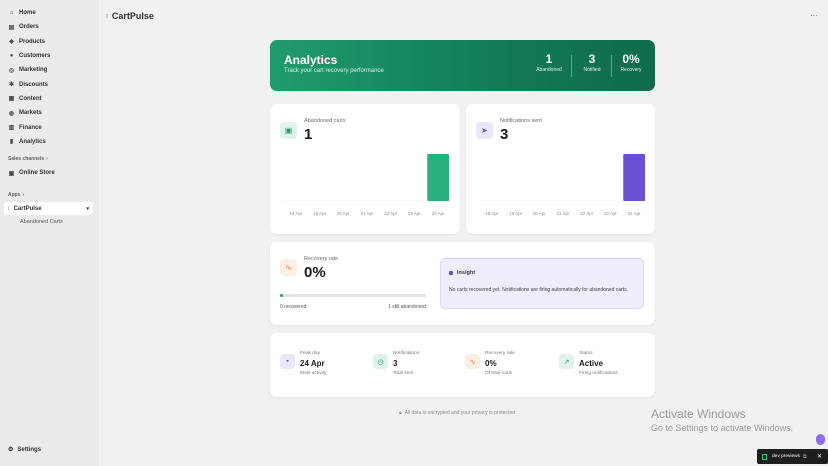  I want to click on sidebar-item-label: Products, so click(32, 41).